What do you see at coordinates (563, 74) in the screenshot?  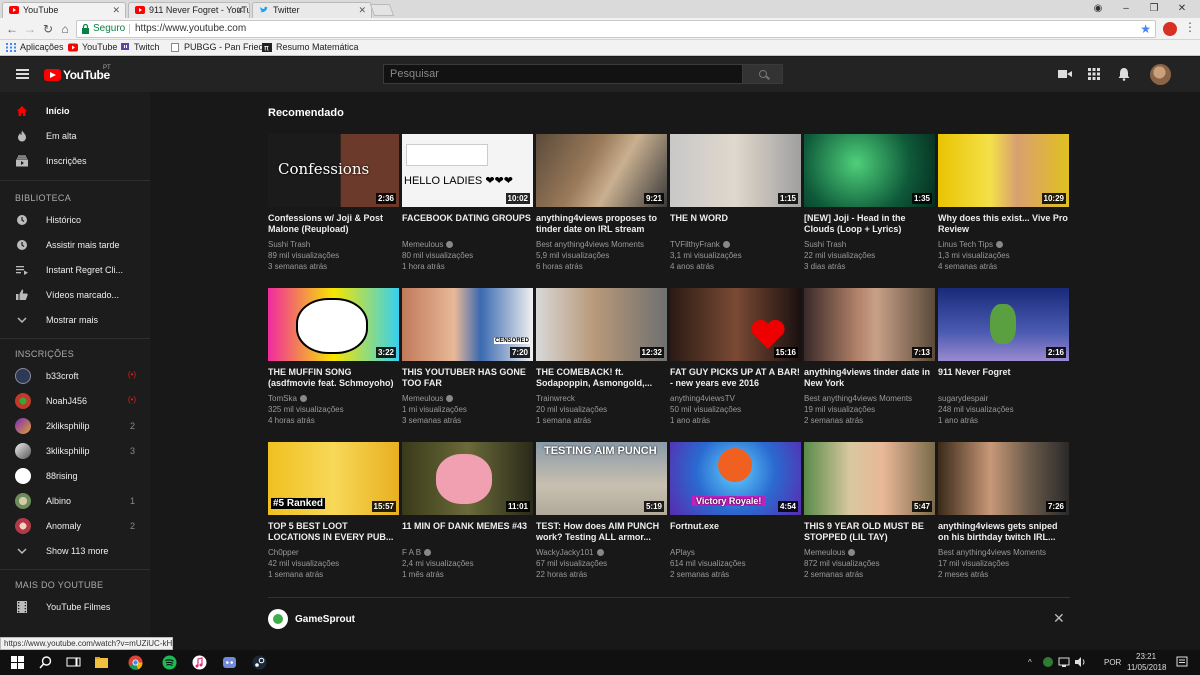 I see `search-input: Pesquisar` at bounding box center [563, 74].